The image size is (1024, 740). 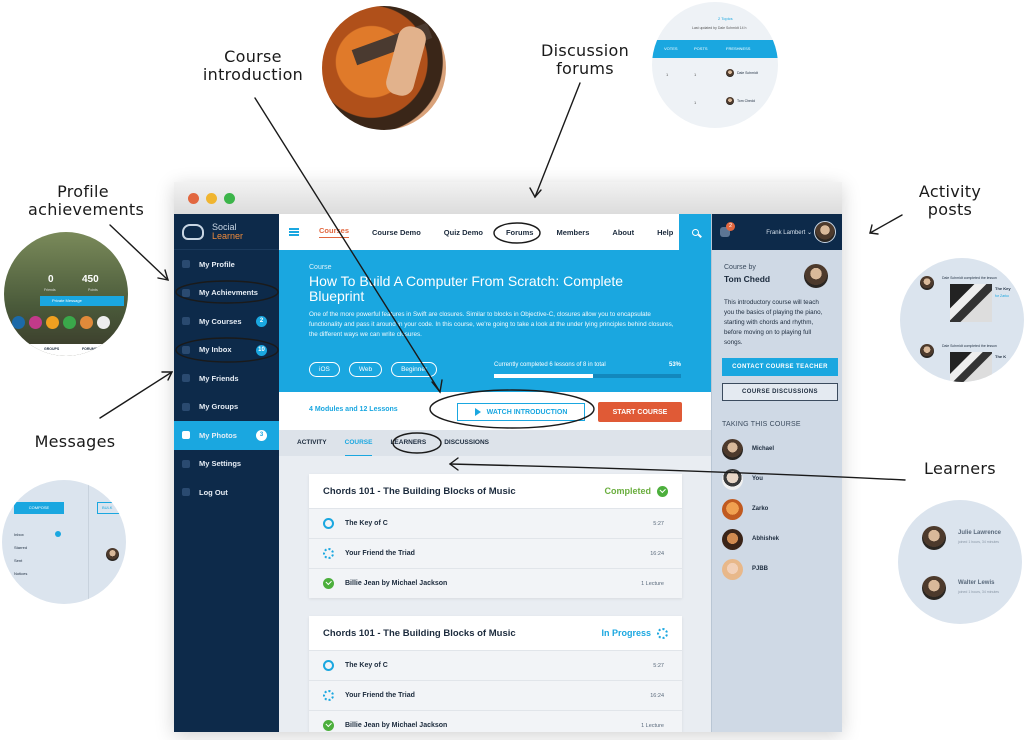 What do you see at coordinates (226, 350) in the screenshot?
I see `sidebar-item-my-inbox: My Inbox 10` at bounding box center [226, 350].